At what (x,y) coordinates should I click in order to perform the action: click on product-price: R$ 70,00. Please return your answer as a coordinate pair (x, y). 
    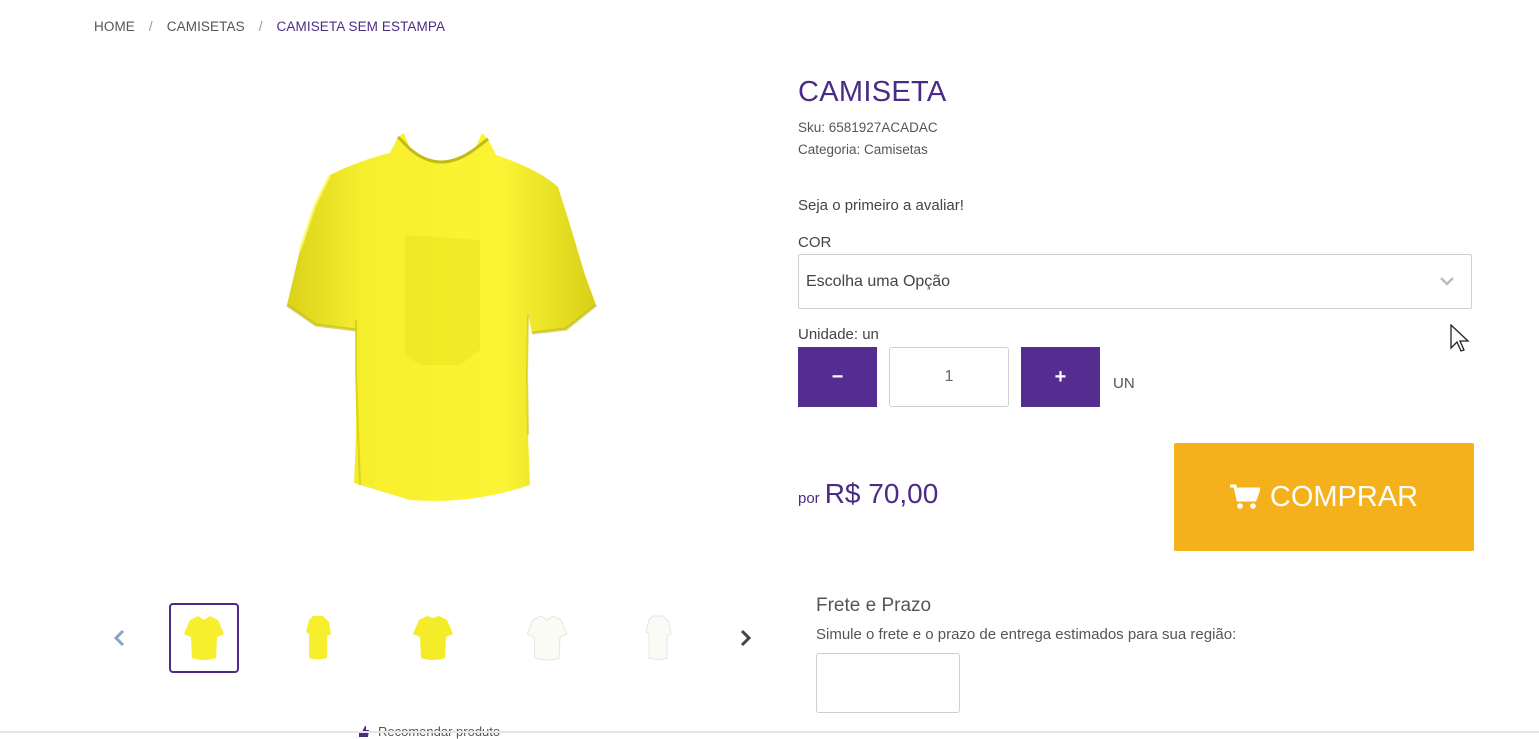
    Looking at the image, I should click on (881, 493).